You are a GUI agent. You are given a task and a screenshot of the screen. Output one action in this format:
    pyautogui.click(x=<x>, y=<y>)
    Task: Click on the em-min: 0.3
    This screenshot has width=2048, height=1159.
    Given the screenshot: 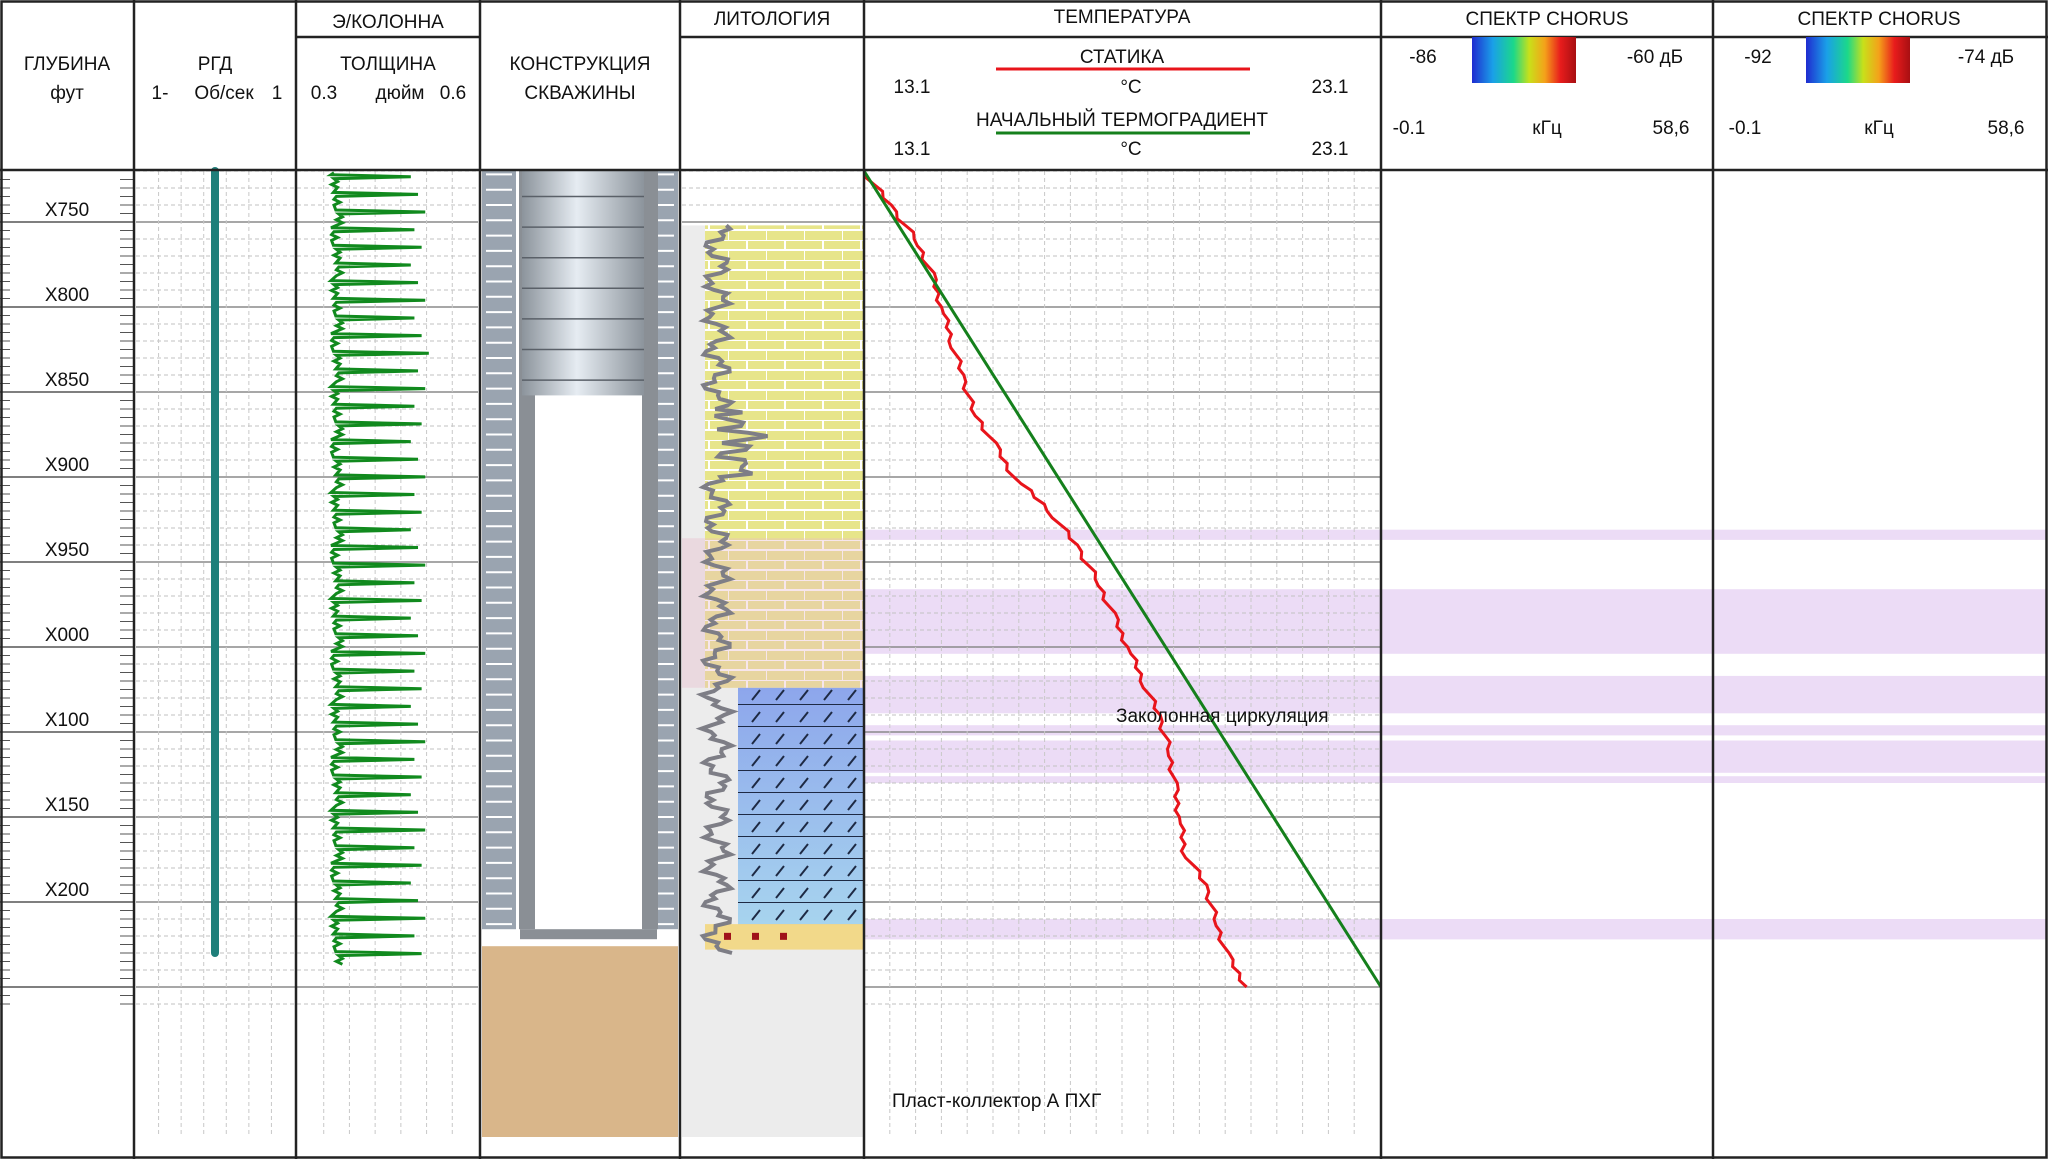 What is the action you would take?
    pyautogui.click(x=324, y=93)
    